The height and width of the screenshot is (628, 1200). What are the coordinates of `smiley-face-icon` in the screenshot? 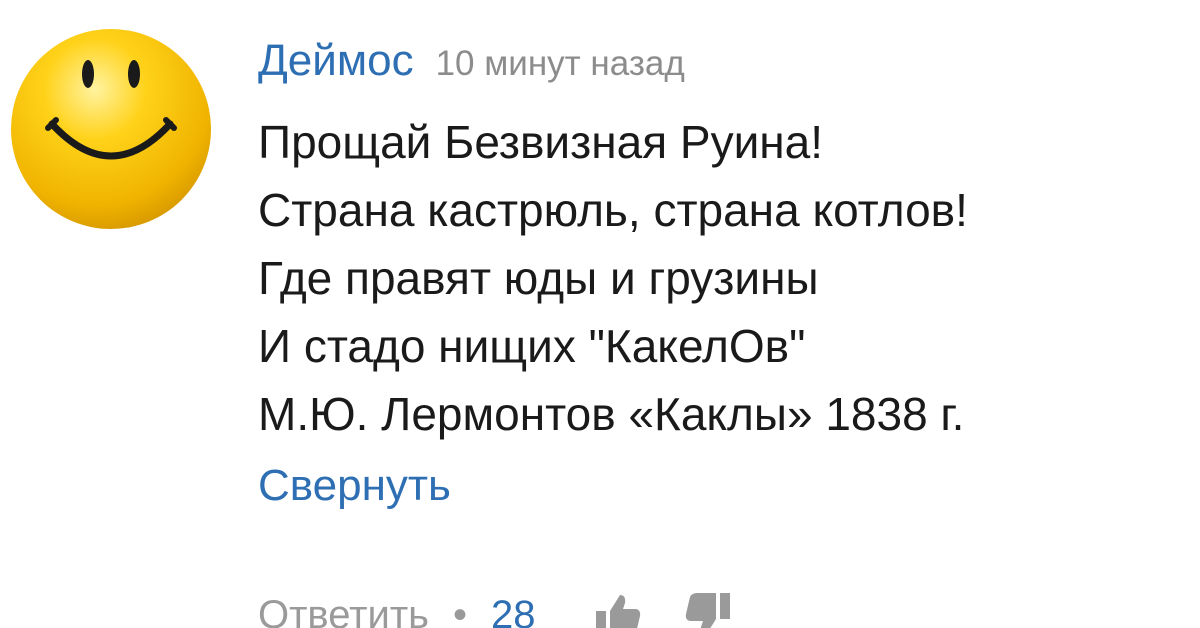 It's located at (111, 129).